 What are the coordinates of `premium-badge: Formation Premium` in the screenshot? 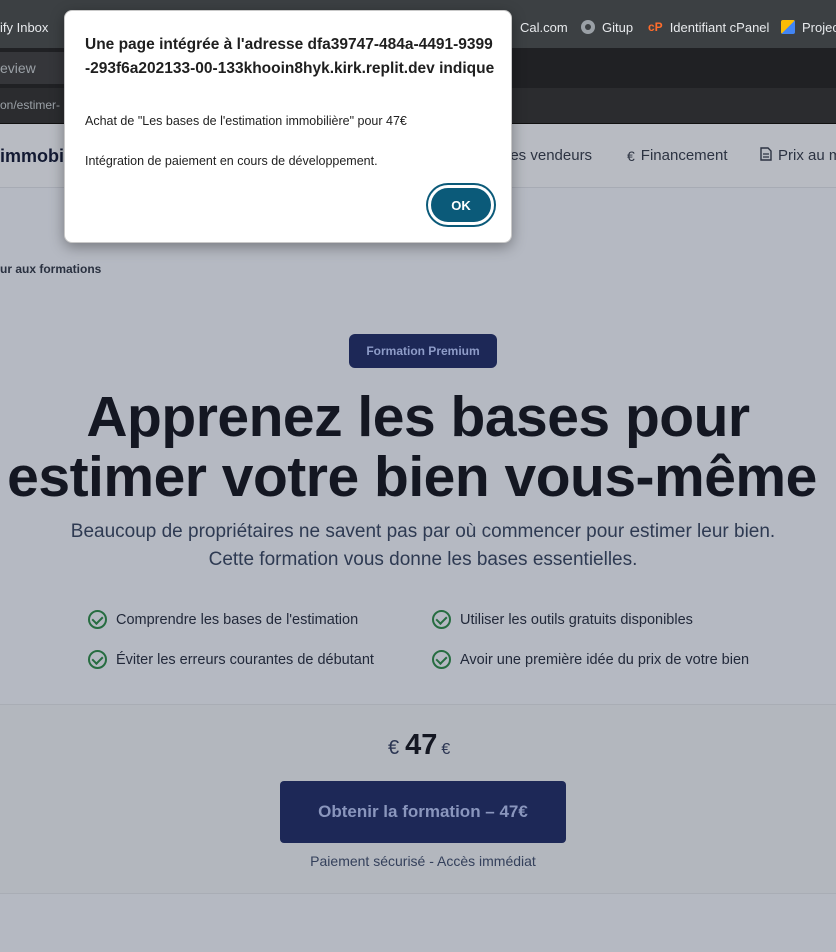 It's located at (423, 351).